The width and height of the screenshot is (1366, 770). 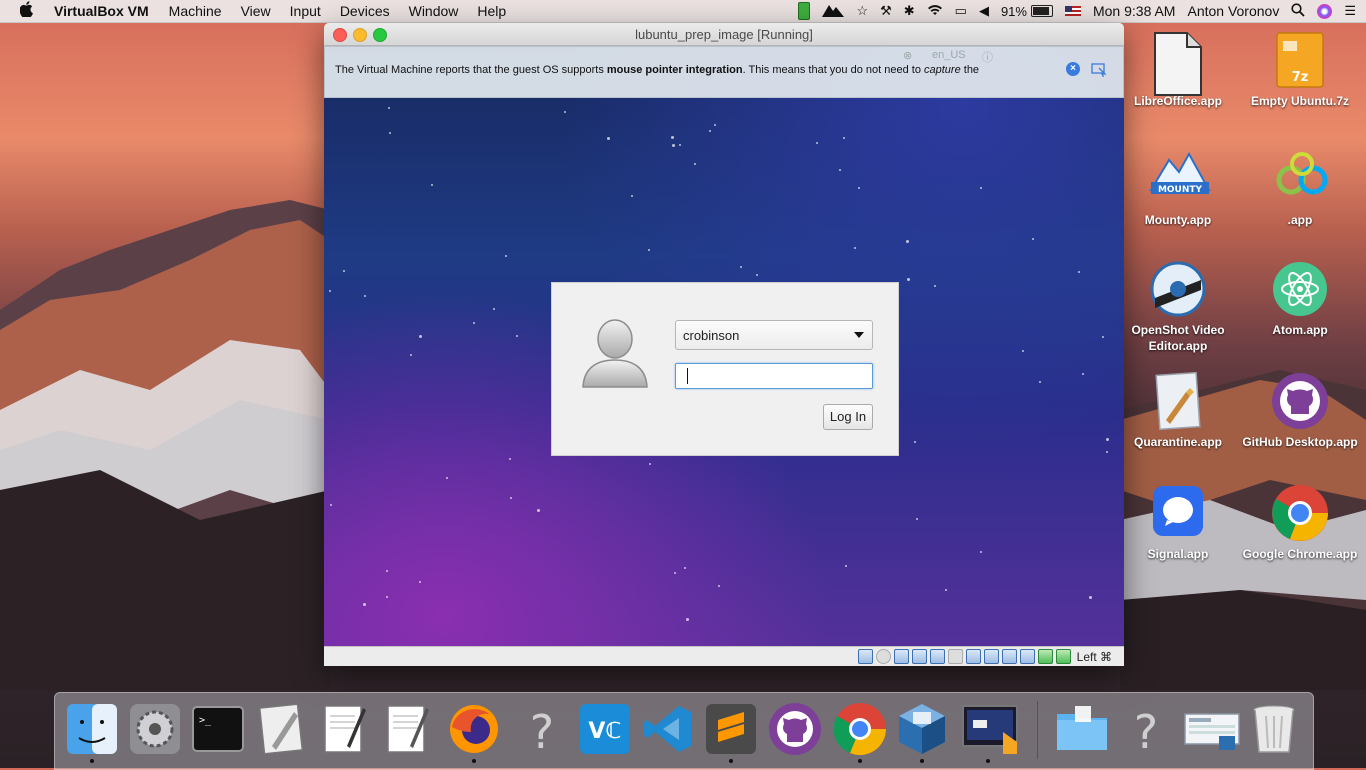 I want to click on desktop-icon-atom: Atom.app, so click(x=1300, y=299).